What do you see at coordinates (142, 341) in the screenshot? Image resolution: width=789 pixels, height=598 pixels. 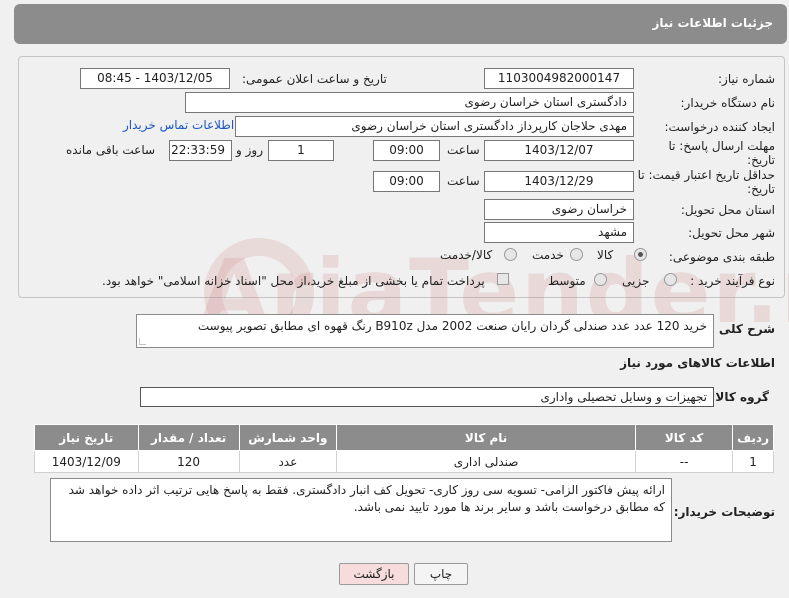 I see `resize-handle-icon` at bounding box center [142, 341].